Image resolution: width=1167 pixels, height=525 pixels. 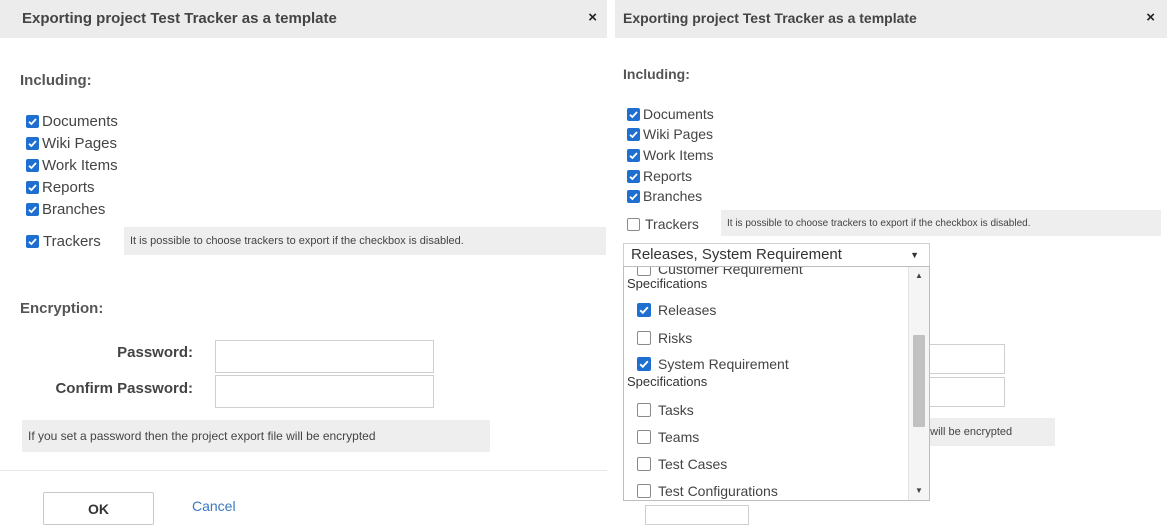 I want to click on encryption-info-note: e will be encrypted, so click(x=985, y=432).